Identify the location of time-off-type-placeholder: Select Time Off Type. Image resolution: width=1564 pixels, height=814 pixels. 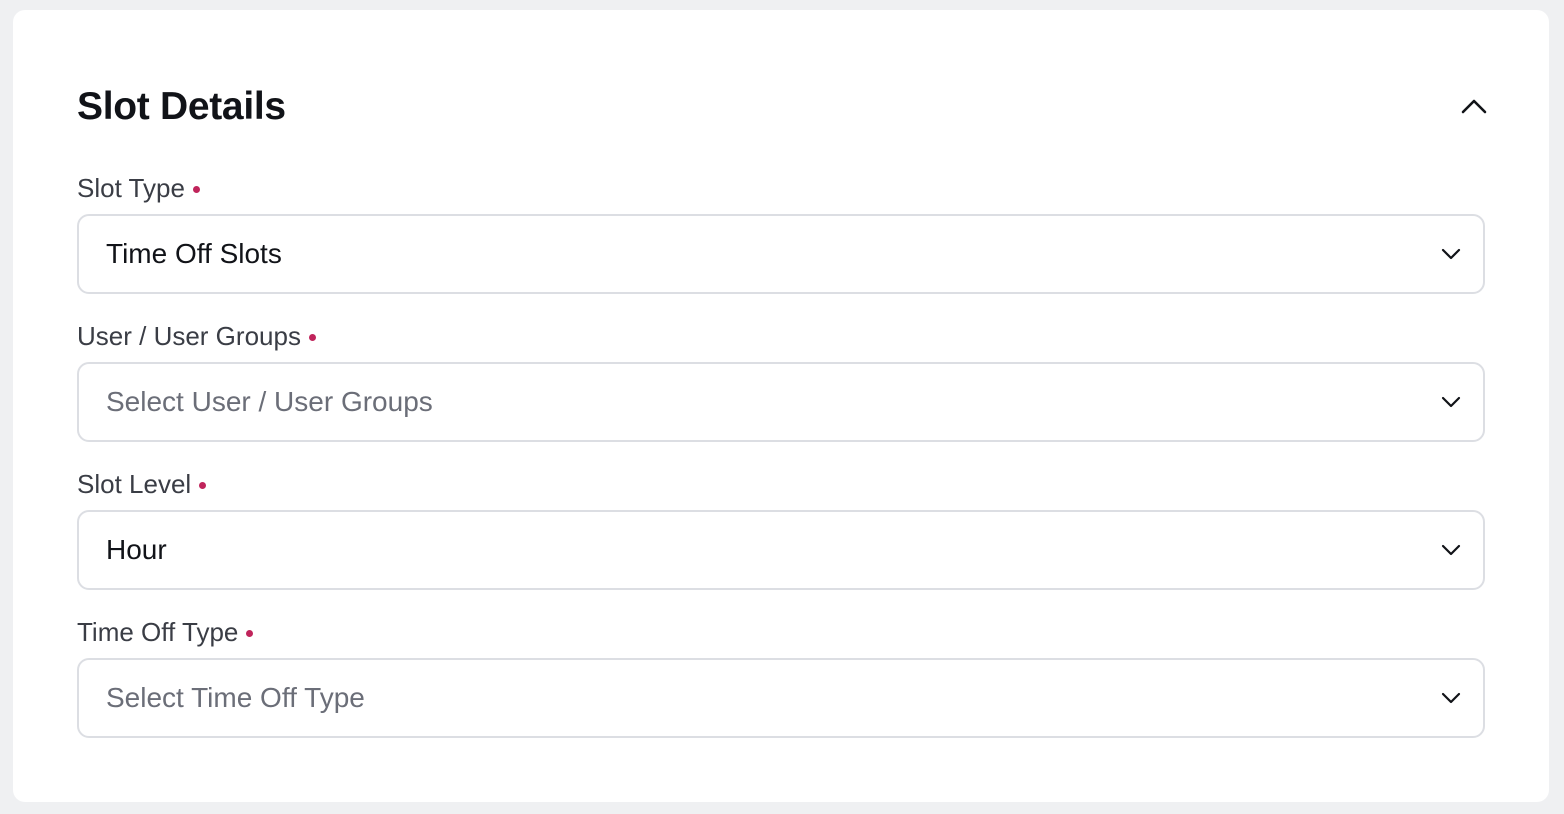
(235, 697).